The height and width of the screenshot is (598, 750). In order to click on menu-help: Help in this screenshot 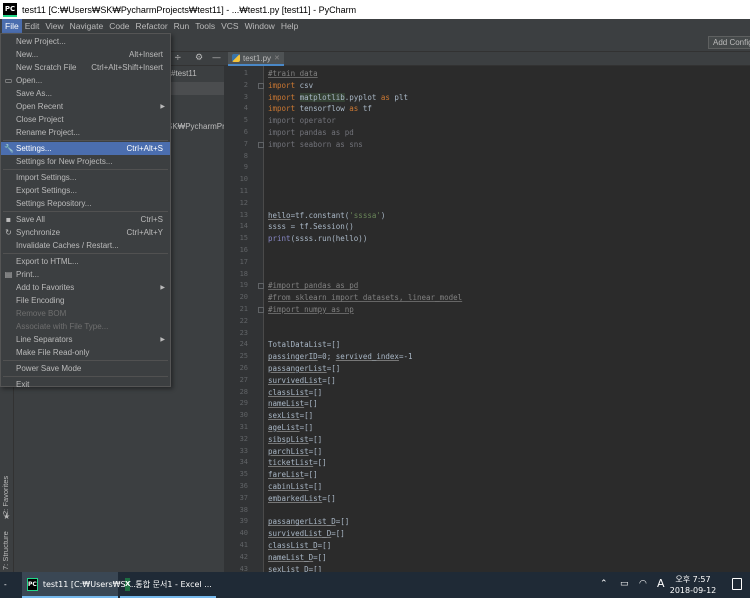, I will do `click(289, 26)`.